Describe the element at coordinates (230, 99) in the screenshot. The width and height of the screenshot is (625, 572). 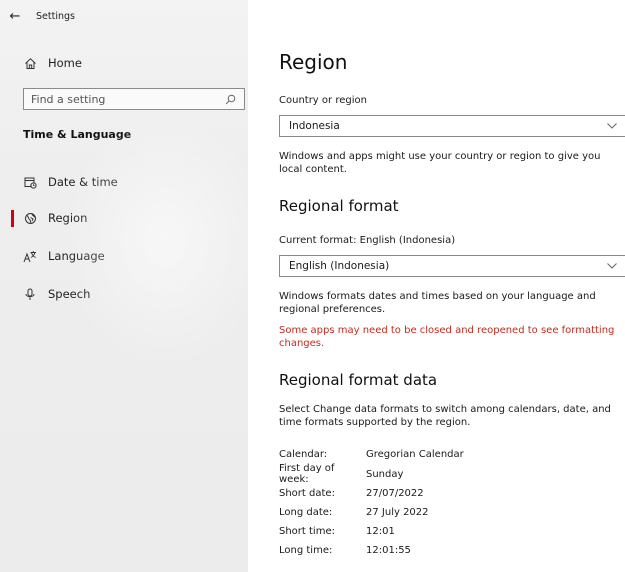
I see `search-icon` at that location.